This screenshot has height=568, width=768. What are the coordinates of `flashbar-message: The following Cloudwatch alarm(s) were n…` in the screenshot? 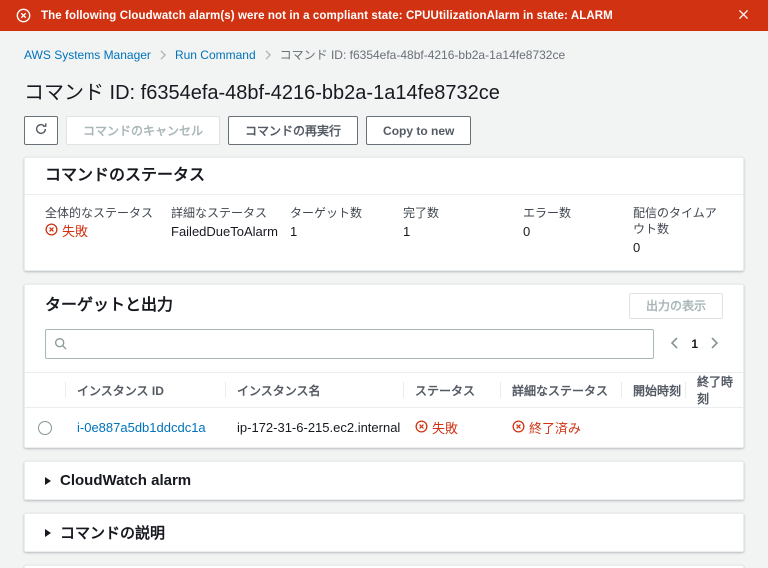 It's located at (327, 15).